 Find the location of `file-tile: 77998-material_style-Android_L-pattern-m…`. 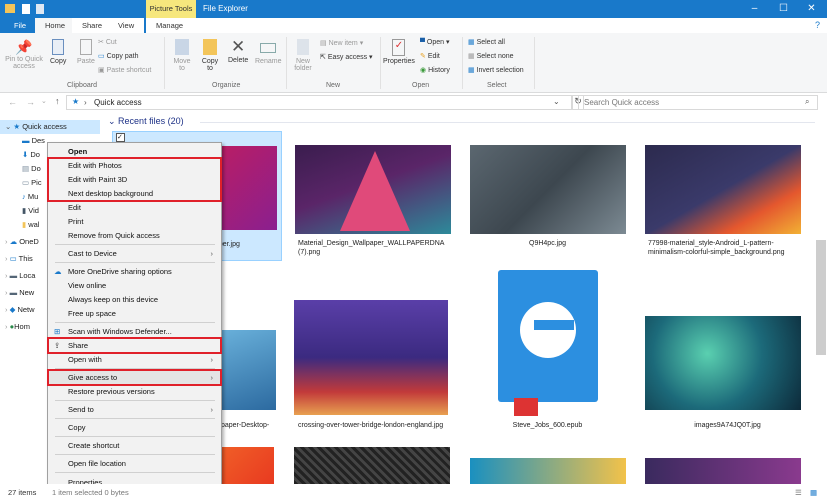

file-tile: 77998-material_style-Android_L-pattern-m… is located at coordinates (727, 196).